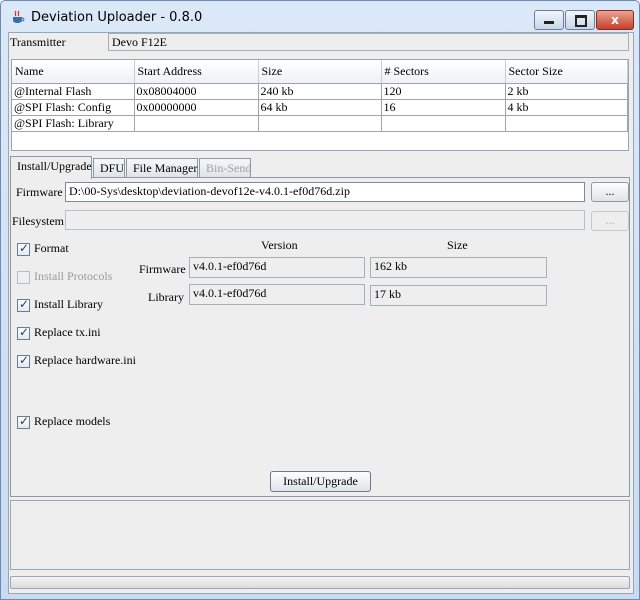 This screenshot has width=640, height=600. I want to click on firmware-version-field: v4.0.1-ef0d76d, so click(277, 267).